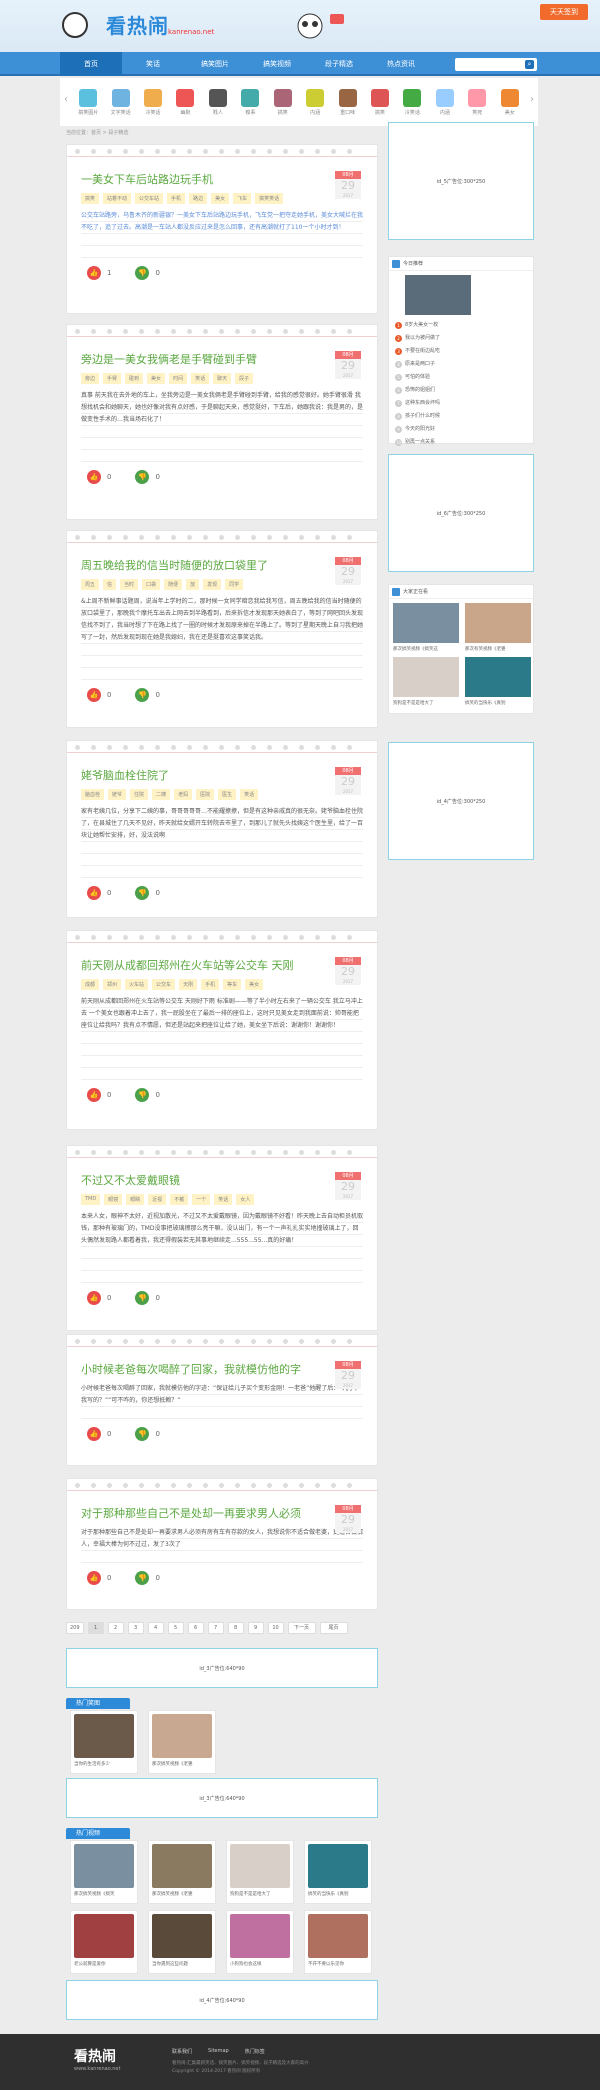 This screenshot has width=600, height=2090. What do you see at coordinates (244, 378) in the screenshot?
I see `tag: 段子` at bounding box center [244, 378].